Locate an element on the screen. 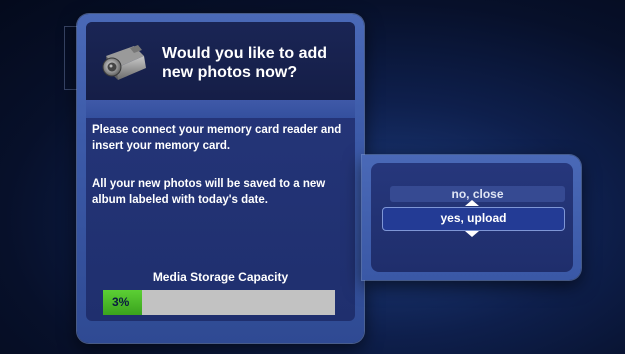 This screenshot has height=354, width=625. options-panel: no, close yes, upload is located at coordinates (471, 217).